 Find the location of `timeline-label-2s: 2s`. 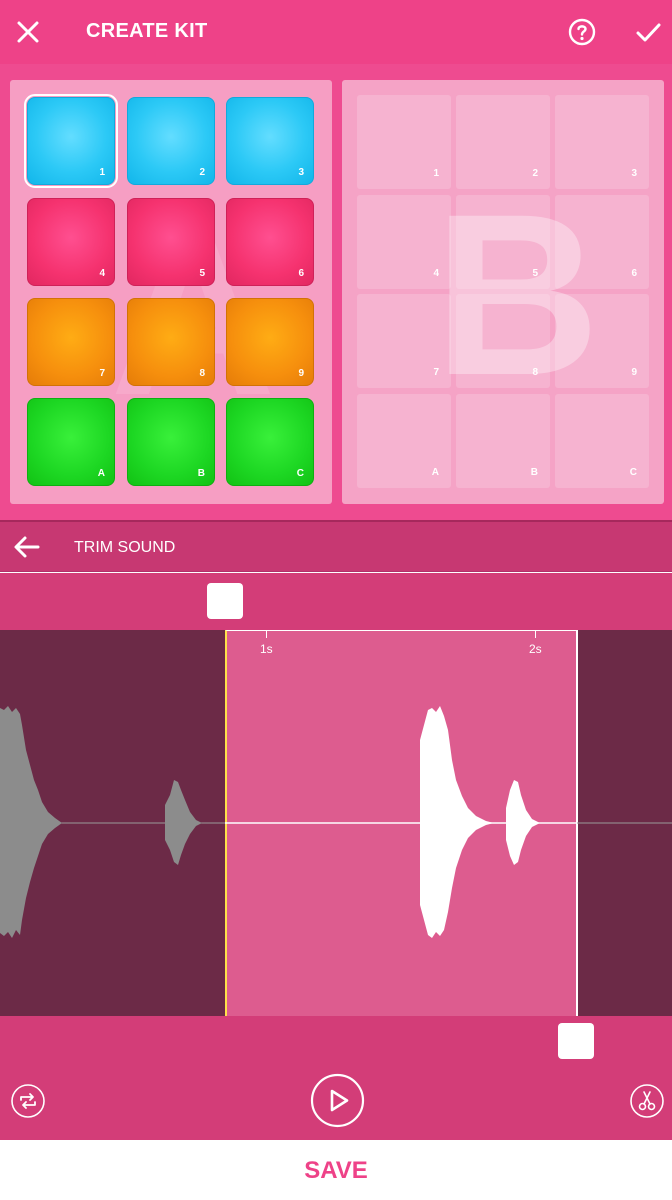

timeline-label-2s: 2s is located at coordinates (535, 649).